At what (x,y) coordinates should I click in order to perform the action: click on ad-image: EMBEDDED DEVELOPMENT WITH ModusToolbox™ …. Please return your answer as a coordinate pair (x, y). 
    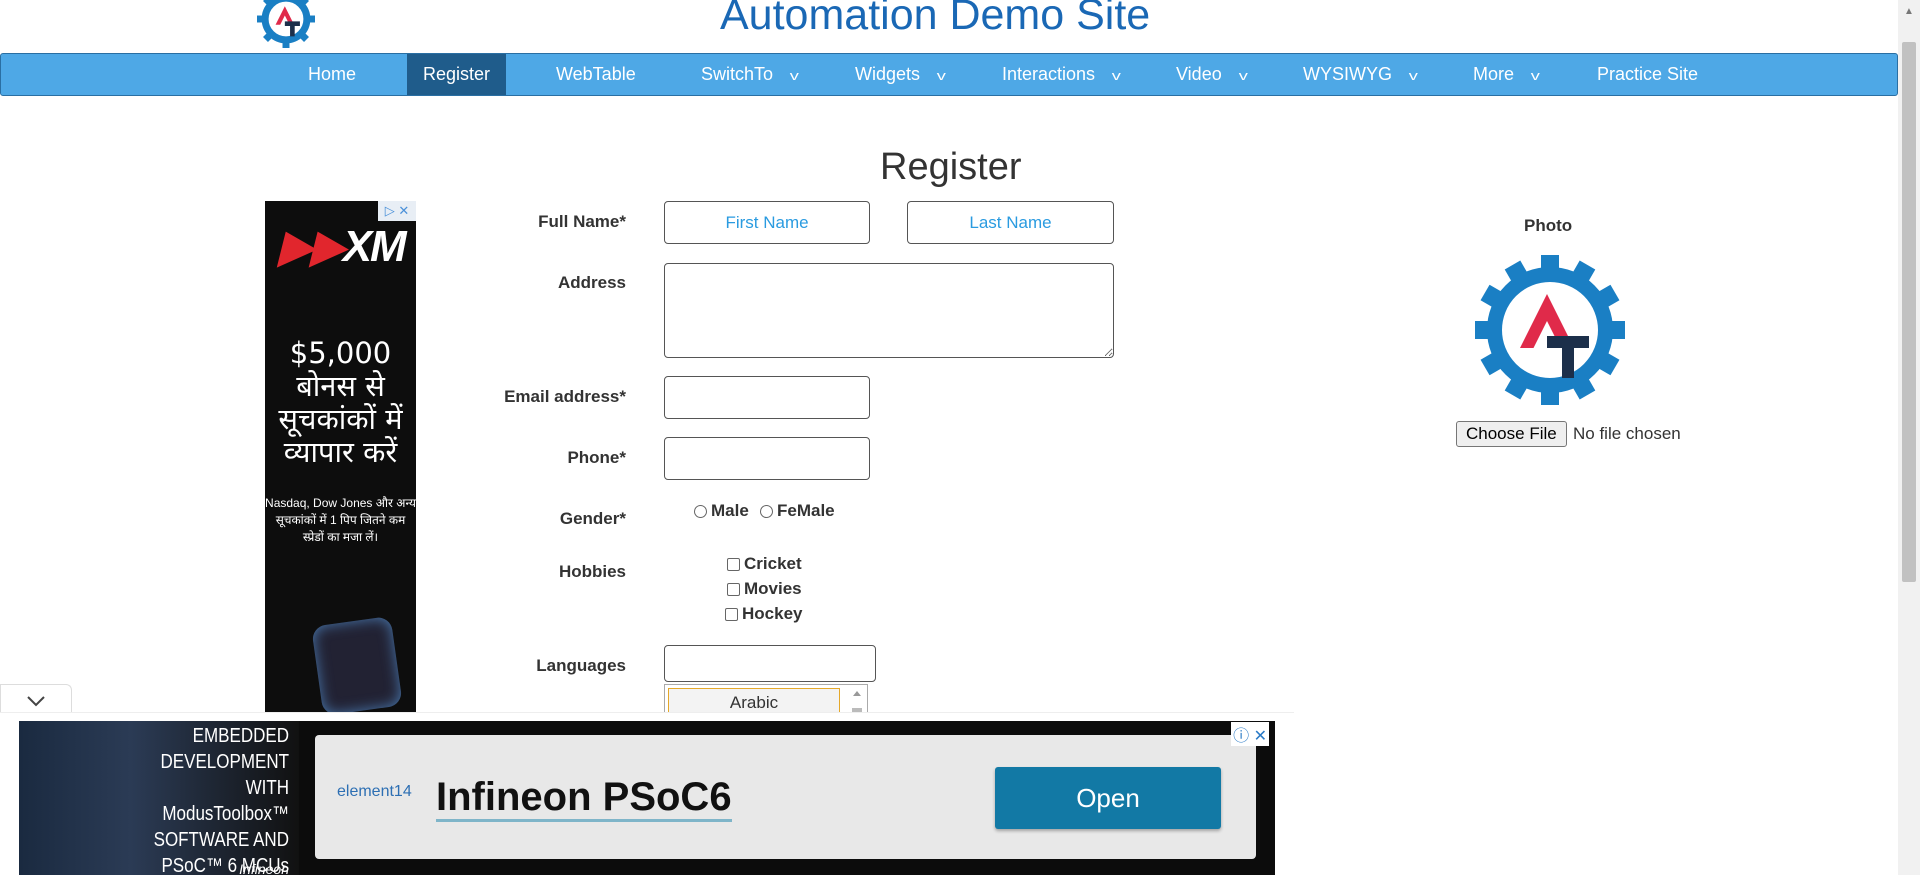
    Looking at the image, I should click on (159, 798).